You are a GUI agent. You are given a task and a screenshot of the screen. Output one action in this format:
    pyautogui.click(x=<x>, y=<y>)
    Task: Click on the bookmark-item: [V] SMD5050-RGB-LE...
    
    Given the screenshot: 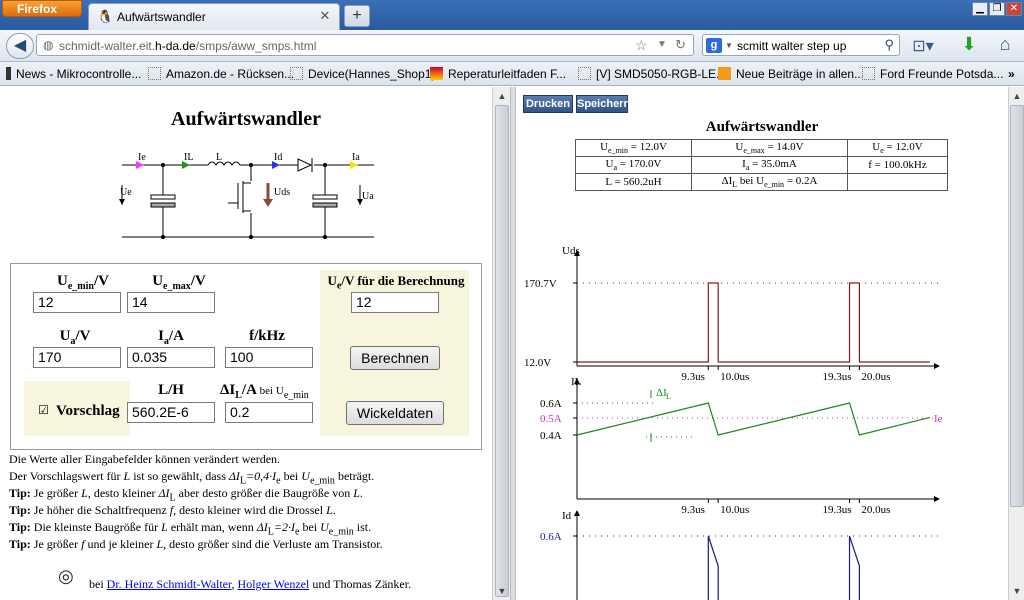 What is the action you would take?
    pyautogui.click(x=652, y=74)
    